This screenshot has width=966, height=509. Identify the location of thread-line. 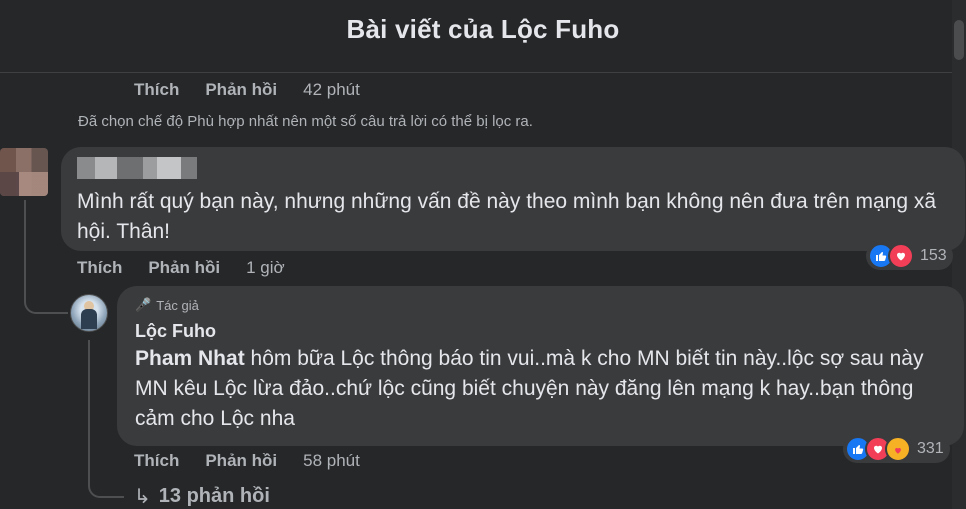
(25, 250).